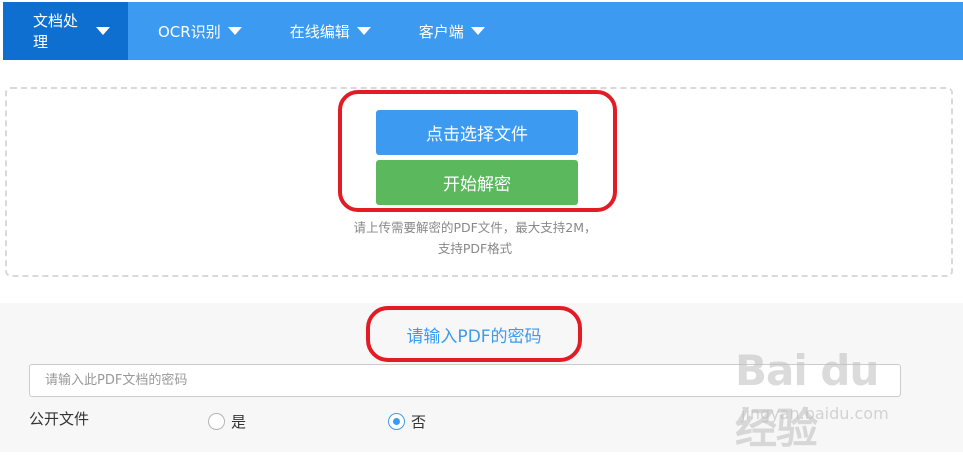 The width and height of the screenshot is (963, 456). I want to click on radio-yes, so click(216, 421).